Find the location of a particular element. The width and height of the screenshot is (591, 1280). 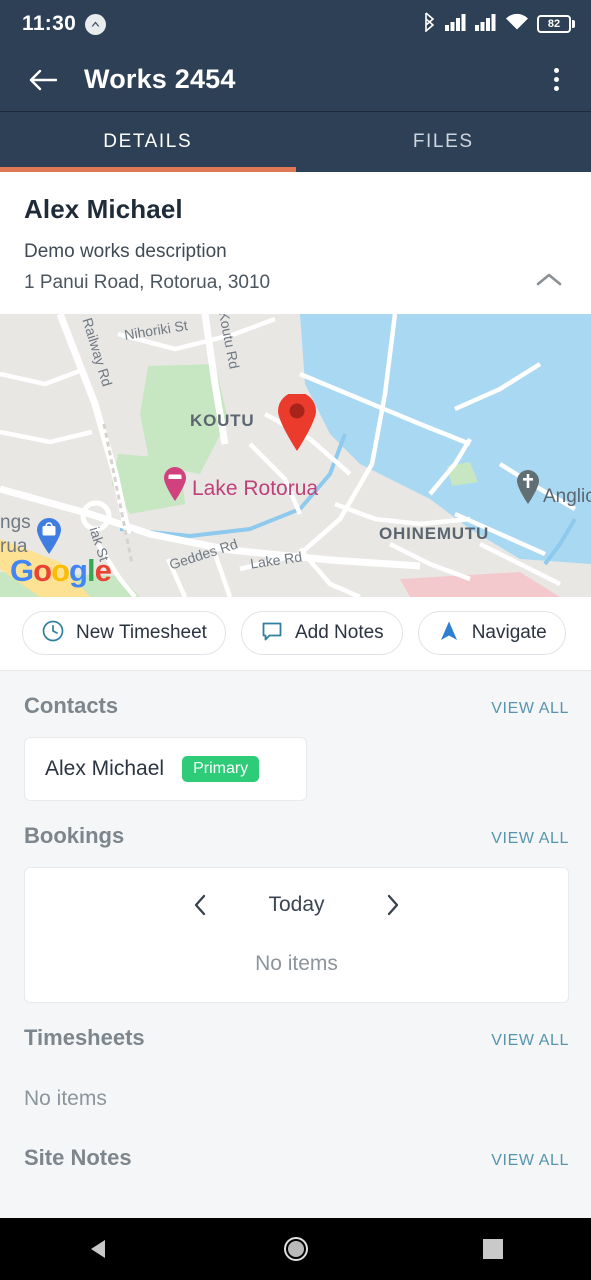

status-bar-left: 11:30 is located at coordinates (64, 24).